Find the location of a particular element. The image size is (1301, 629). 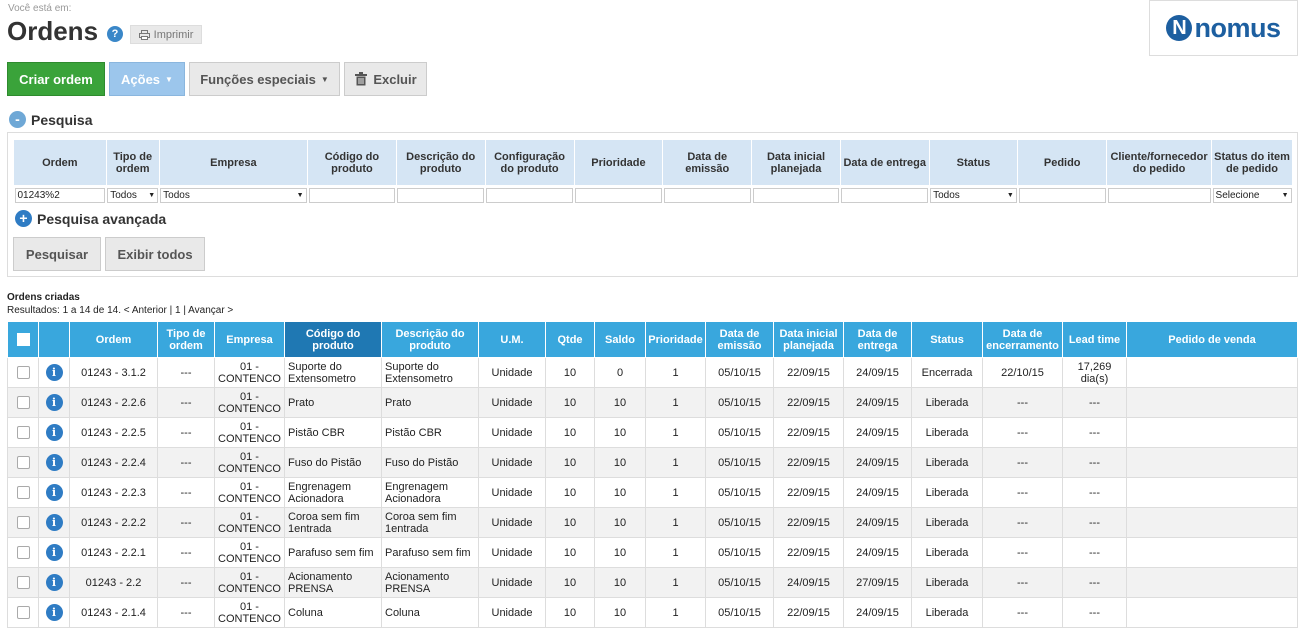

cell-product-description: Prato is located at coordinates (430, 402).